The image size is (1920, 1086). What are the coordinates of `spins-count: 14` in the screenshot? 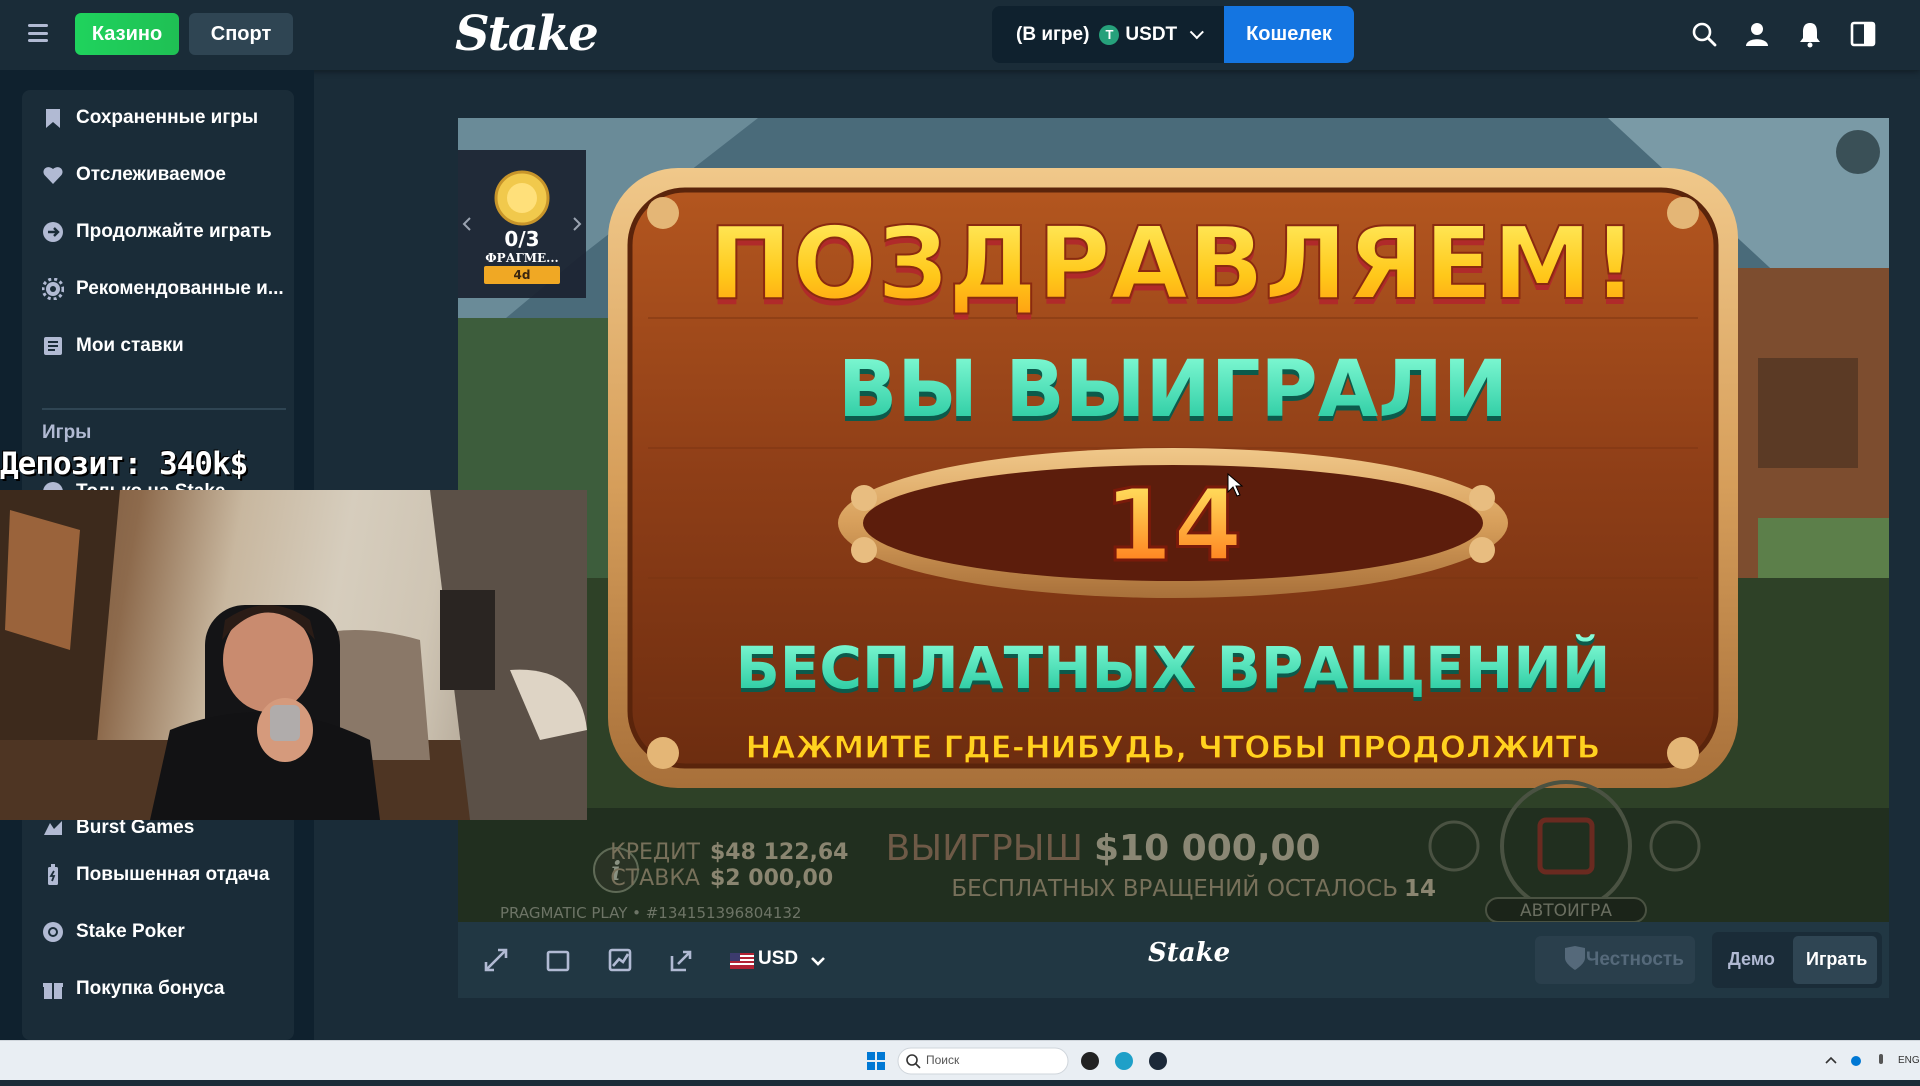 It's located at (1172, 525).